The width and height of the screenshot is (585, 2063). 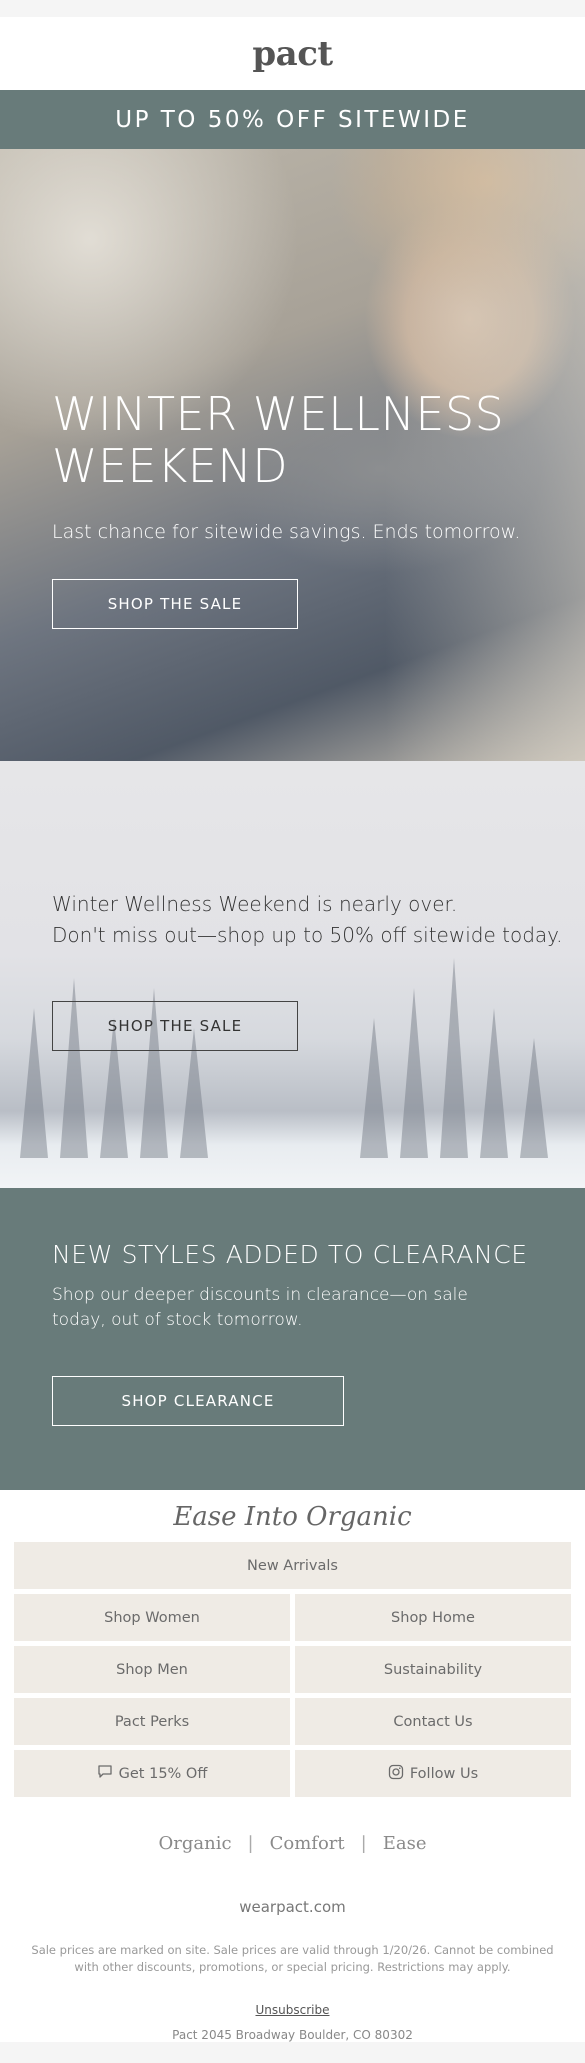 I want to click on hero-title-line1: WINTER WELLNESS, so click(x=278, y=414).